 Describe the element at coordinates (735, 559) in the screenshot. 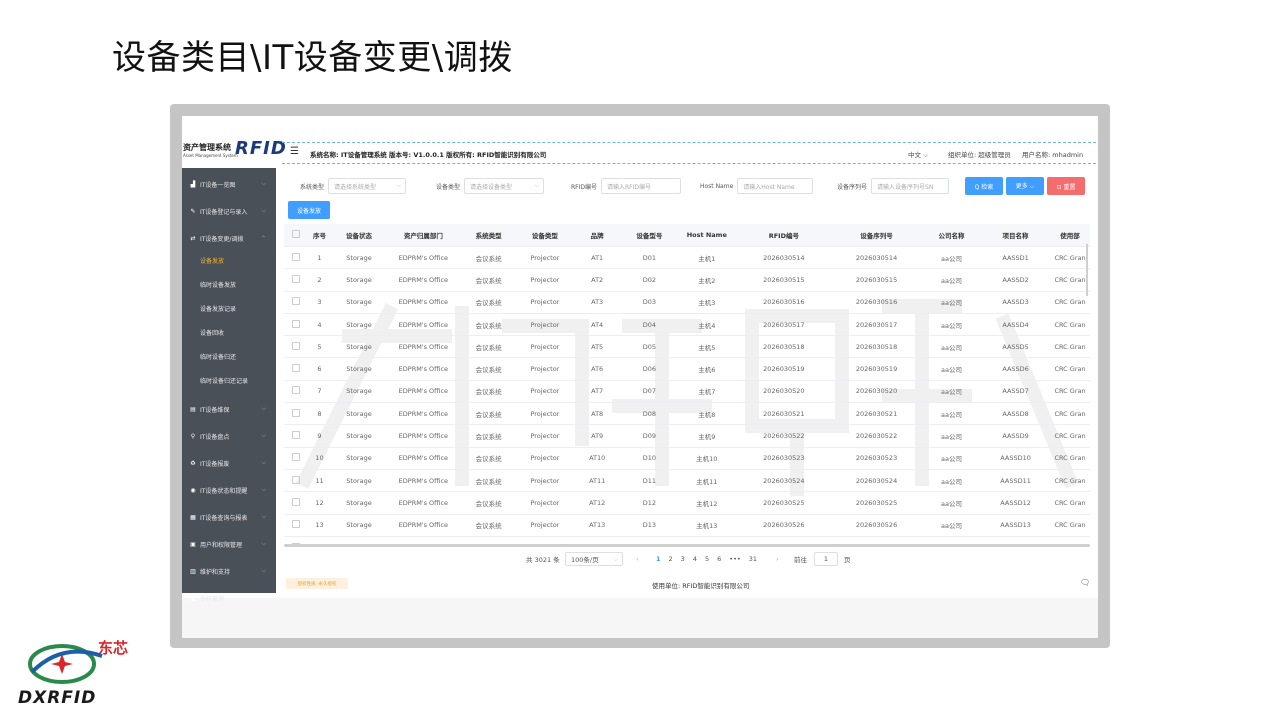

I see `page-number: •••` at that location.